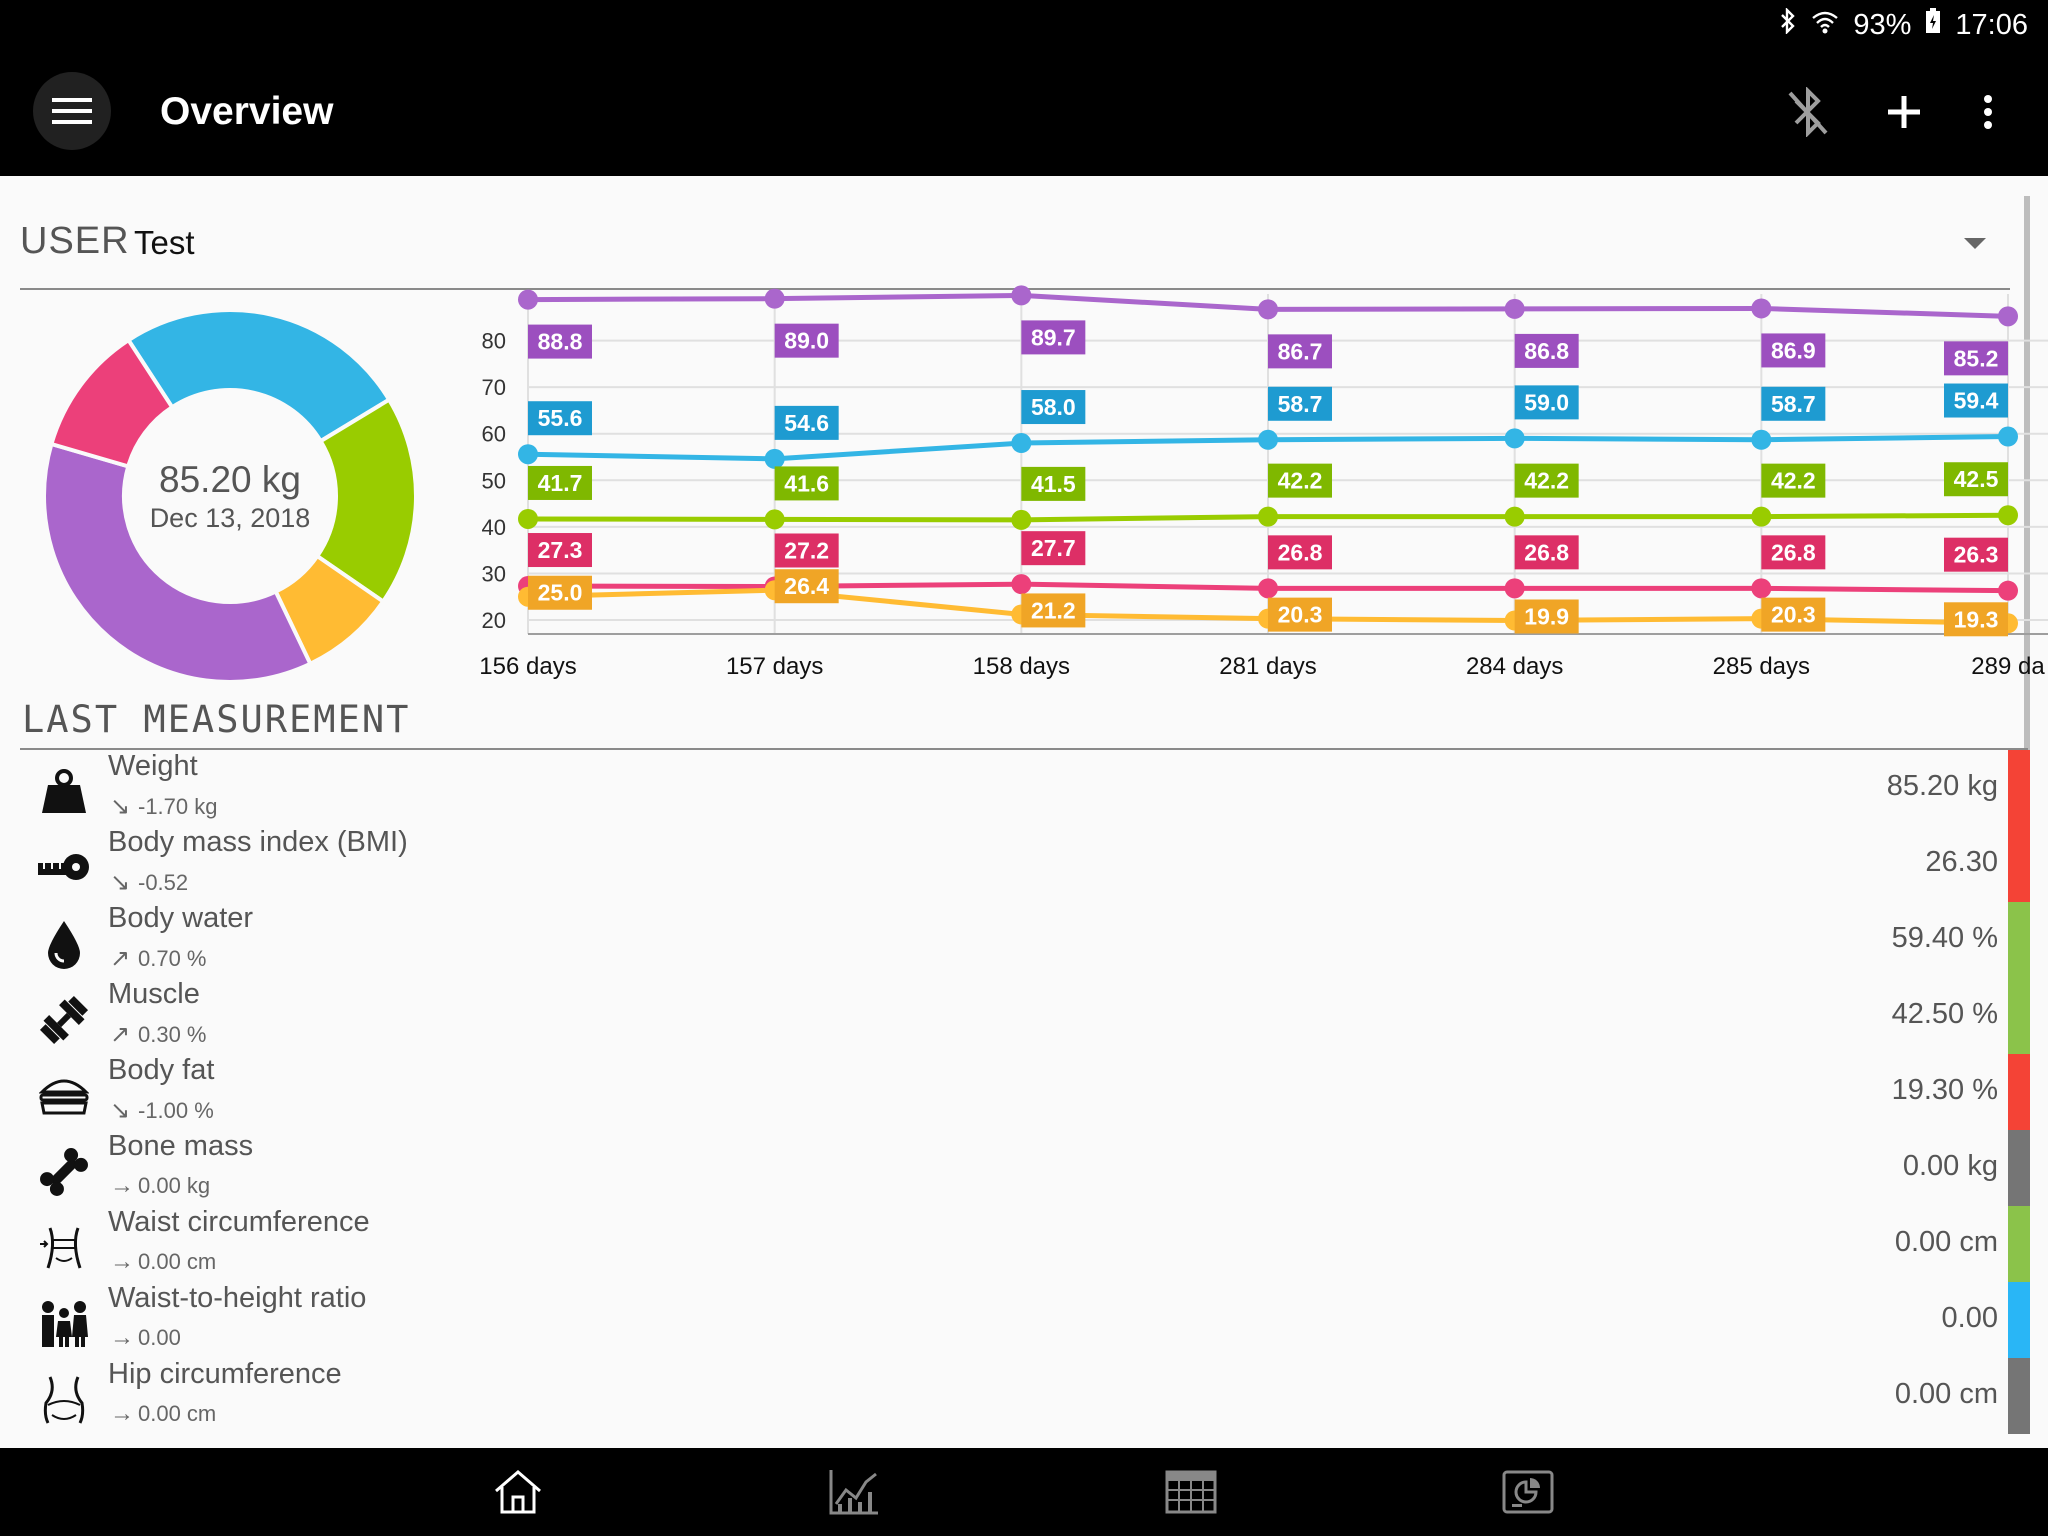 This screenshot has height=1536, width=2048. Describe the element at coordinates (1053, 484) in the screenshot. I see `data-label: 41.5` at that location.